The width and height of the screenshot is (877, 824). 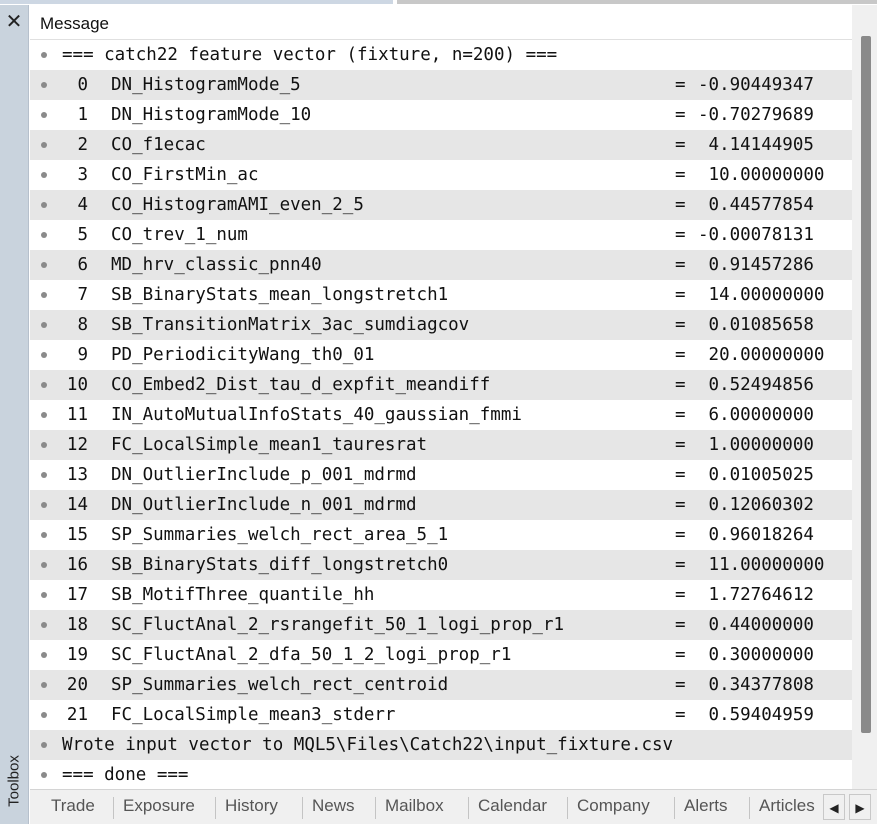 What do you see at coordinates (512, 806) in the screenshot?
I see `tab-calendar: Calendar` at bounding box center [512, 806].